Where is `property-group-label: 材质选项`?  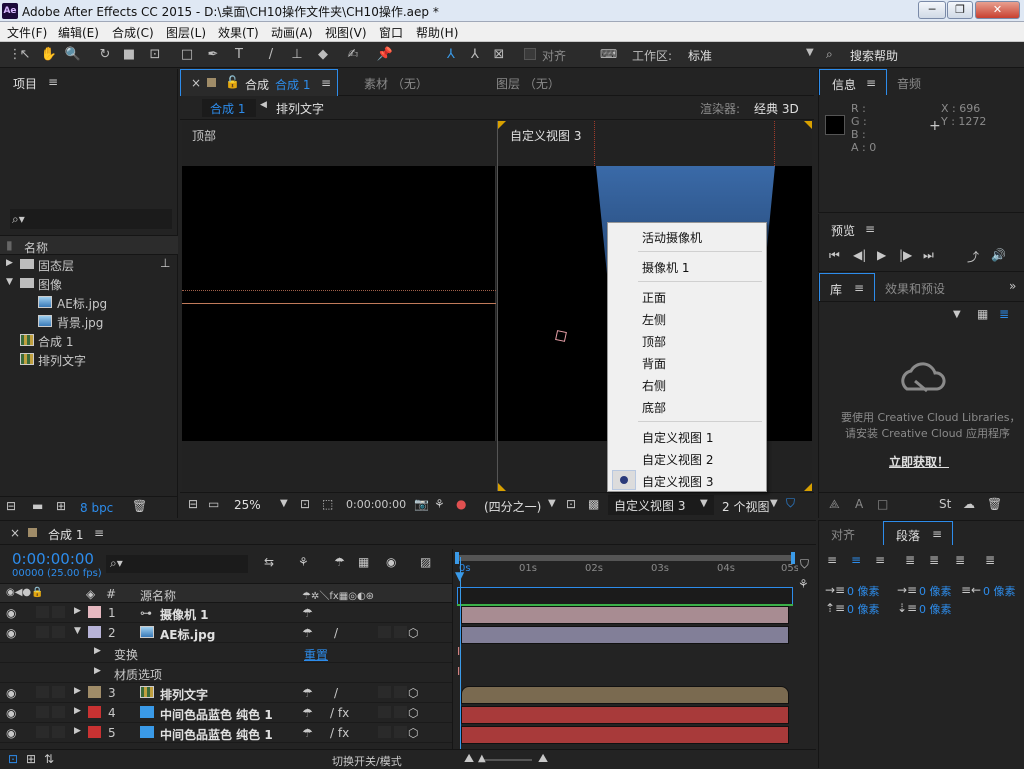 property-group-label: 材质选项 is located at coordinates (138, 674).